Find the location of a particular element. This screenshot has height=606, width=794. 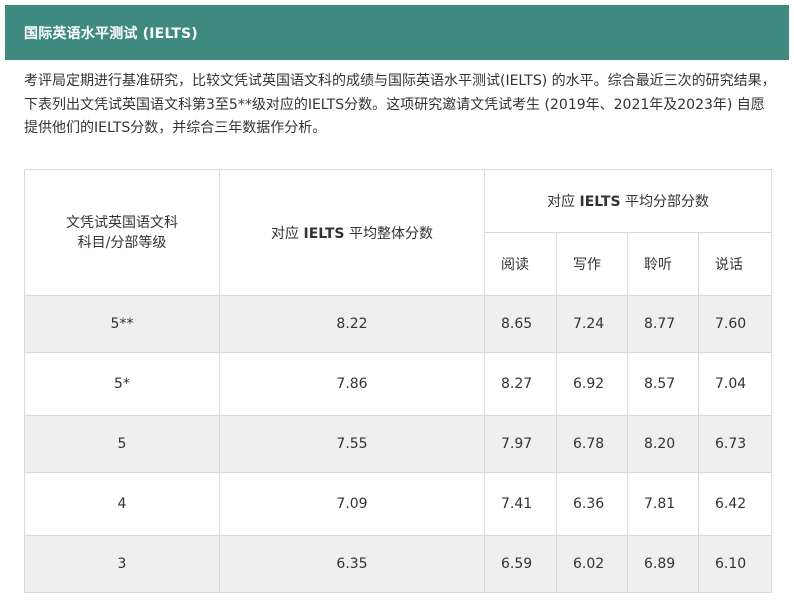

header-listening: 聆听 is located at coordinates (663, 264).